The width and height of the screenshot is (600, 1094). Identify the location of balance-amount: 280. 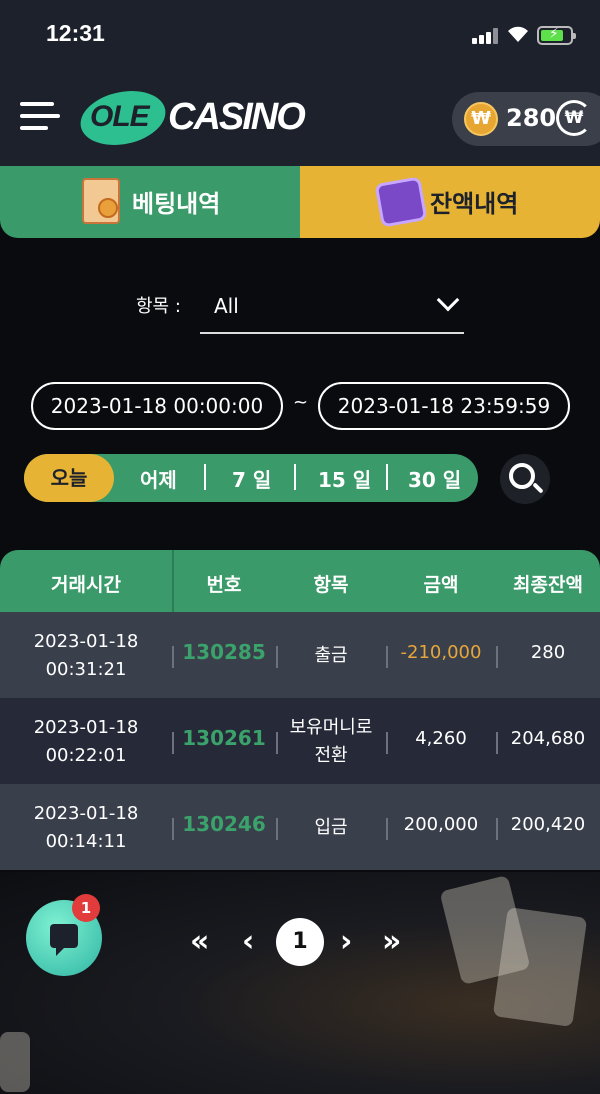
(531, 118).